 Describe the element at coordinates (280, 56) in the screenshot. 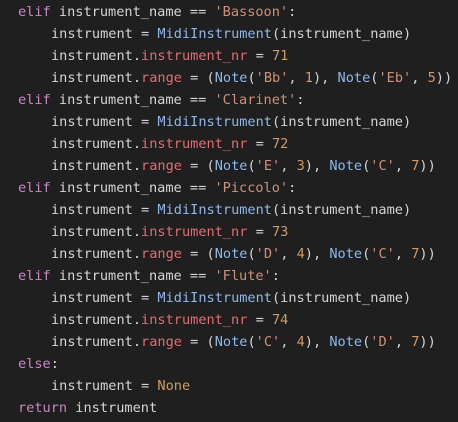

I see `code-token-num: 71` at that location.